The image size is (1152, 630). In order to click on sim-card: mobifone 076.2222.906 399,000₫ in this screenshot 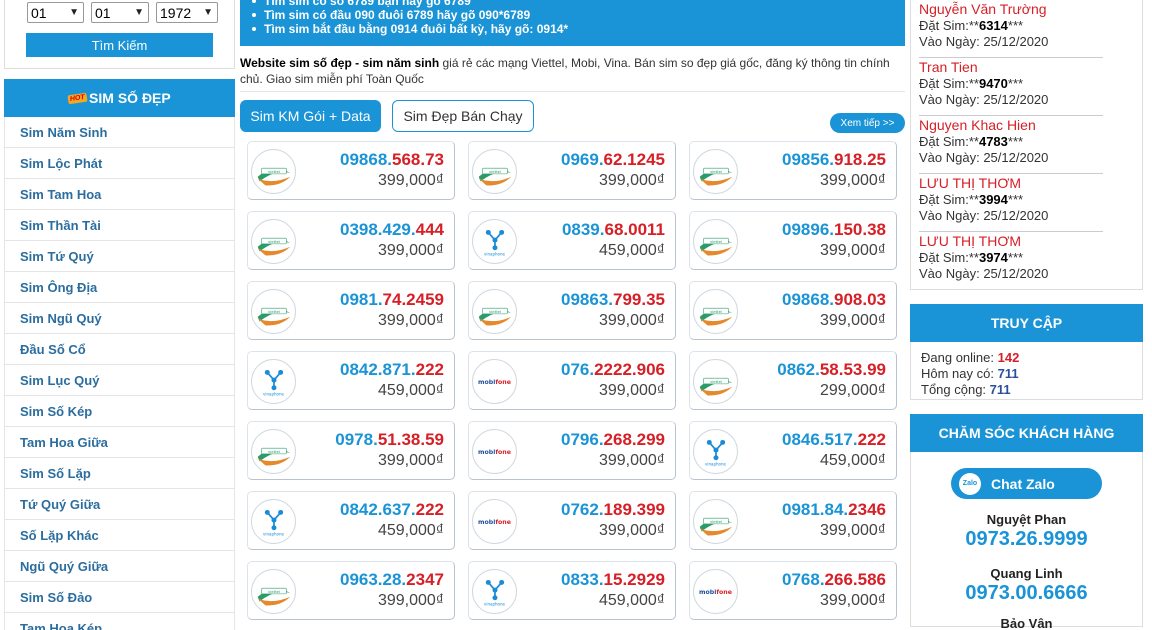, I will do `click(572, 380)`.